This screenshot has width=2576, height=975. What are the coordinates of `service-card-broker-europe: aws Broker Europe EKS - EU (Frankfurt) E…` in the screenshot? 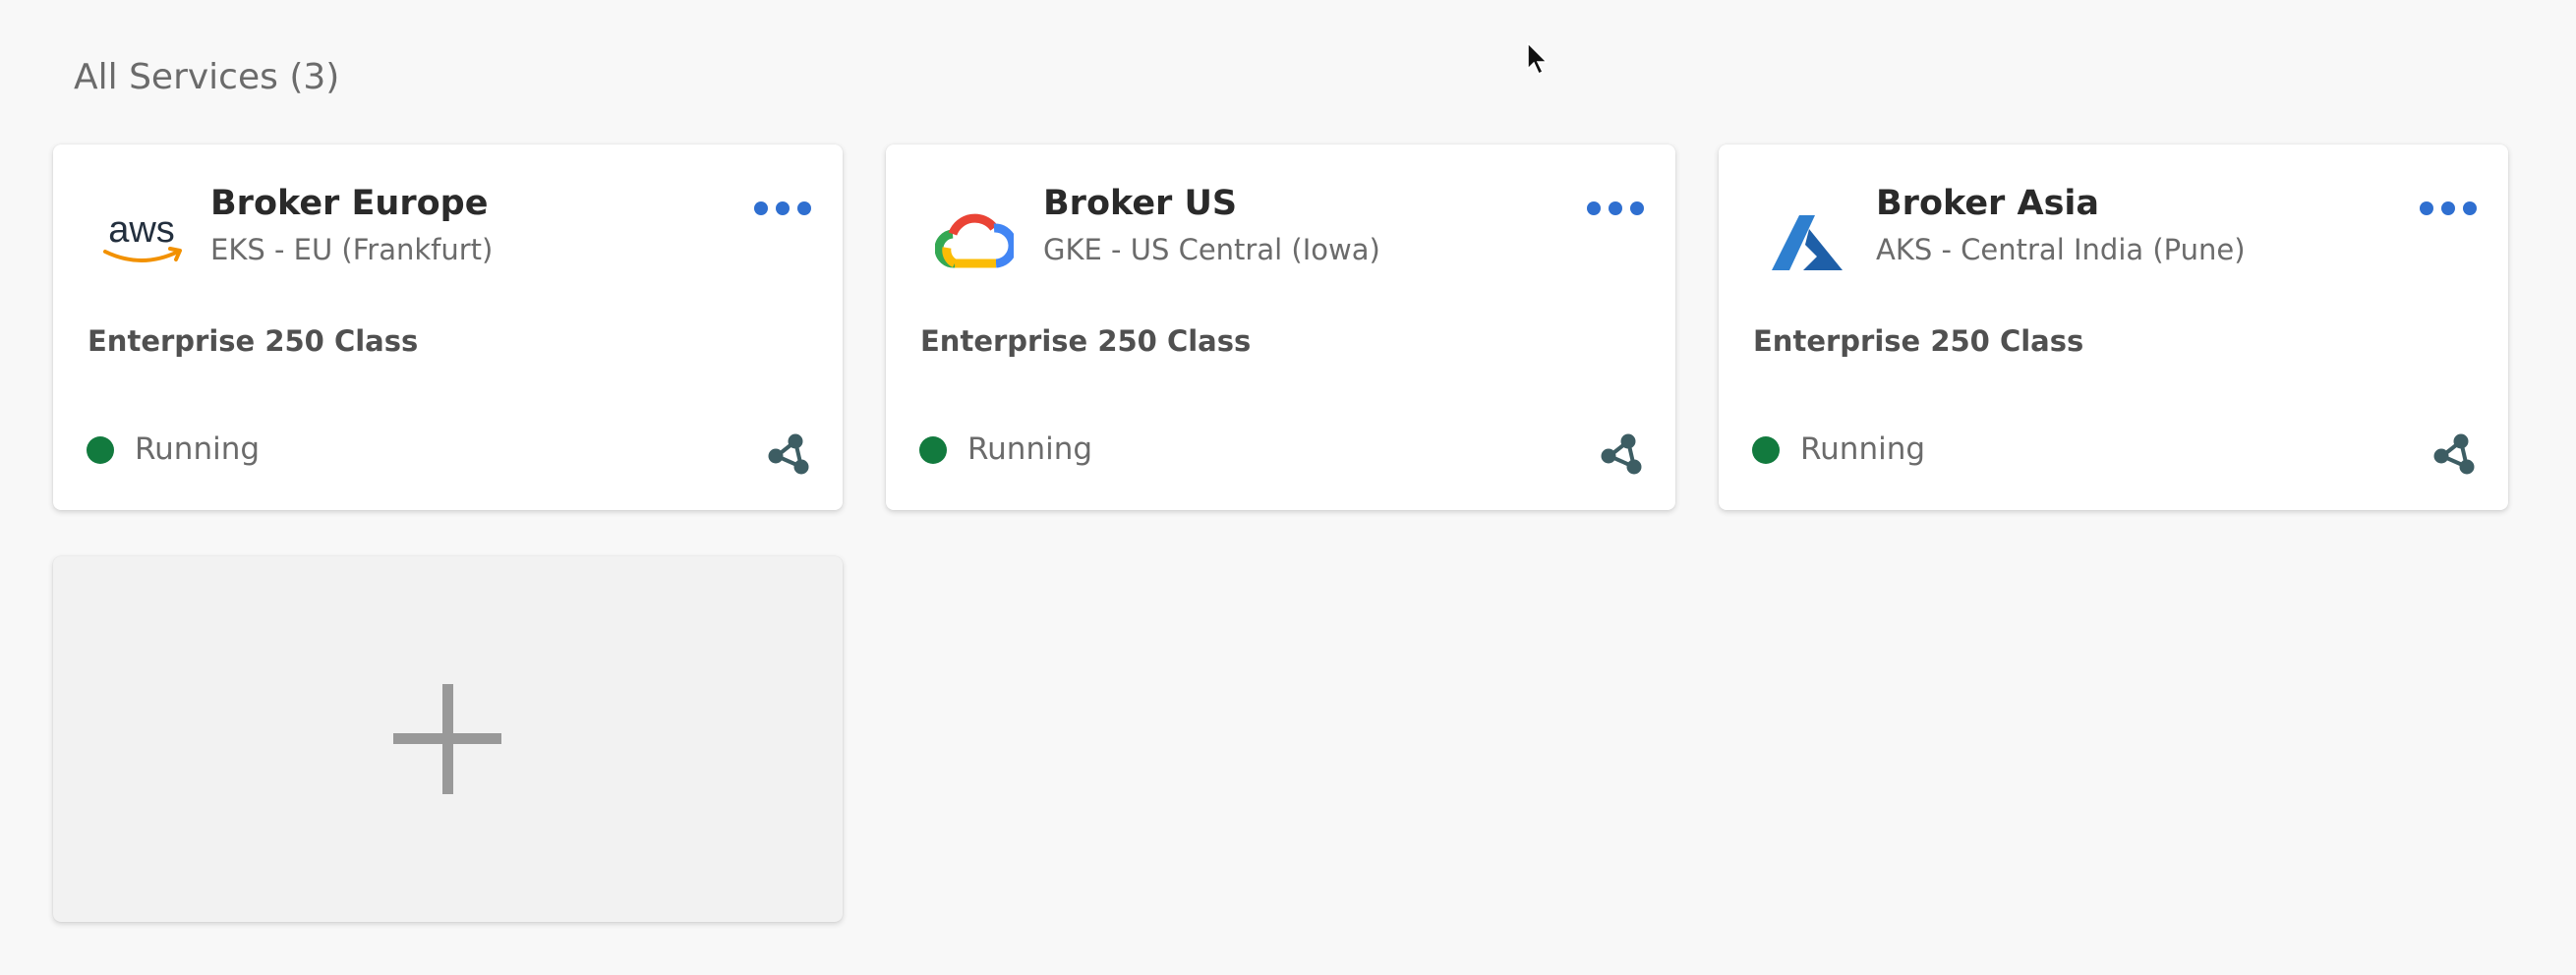 It's located at (448, 327).